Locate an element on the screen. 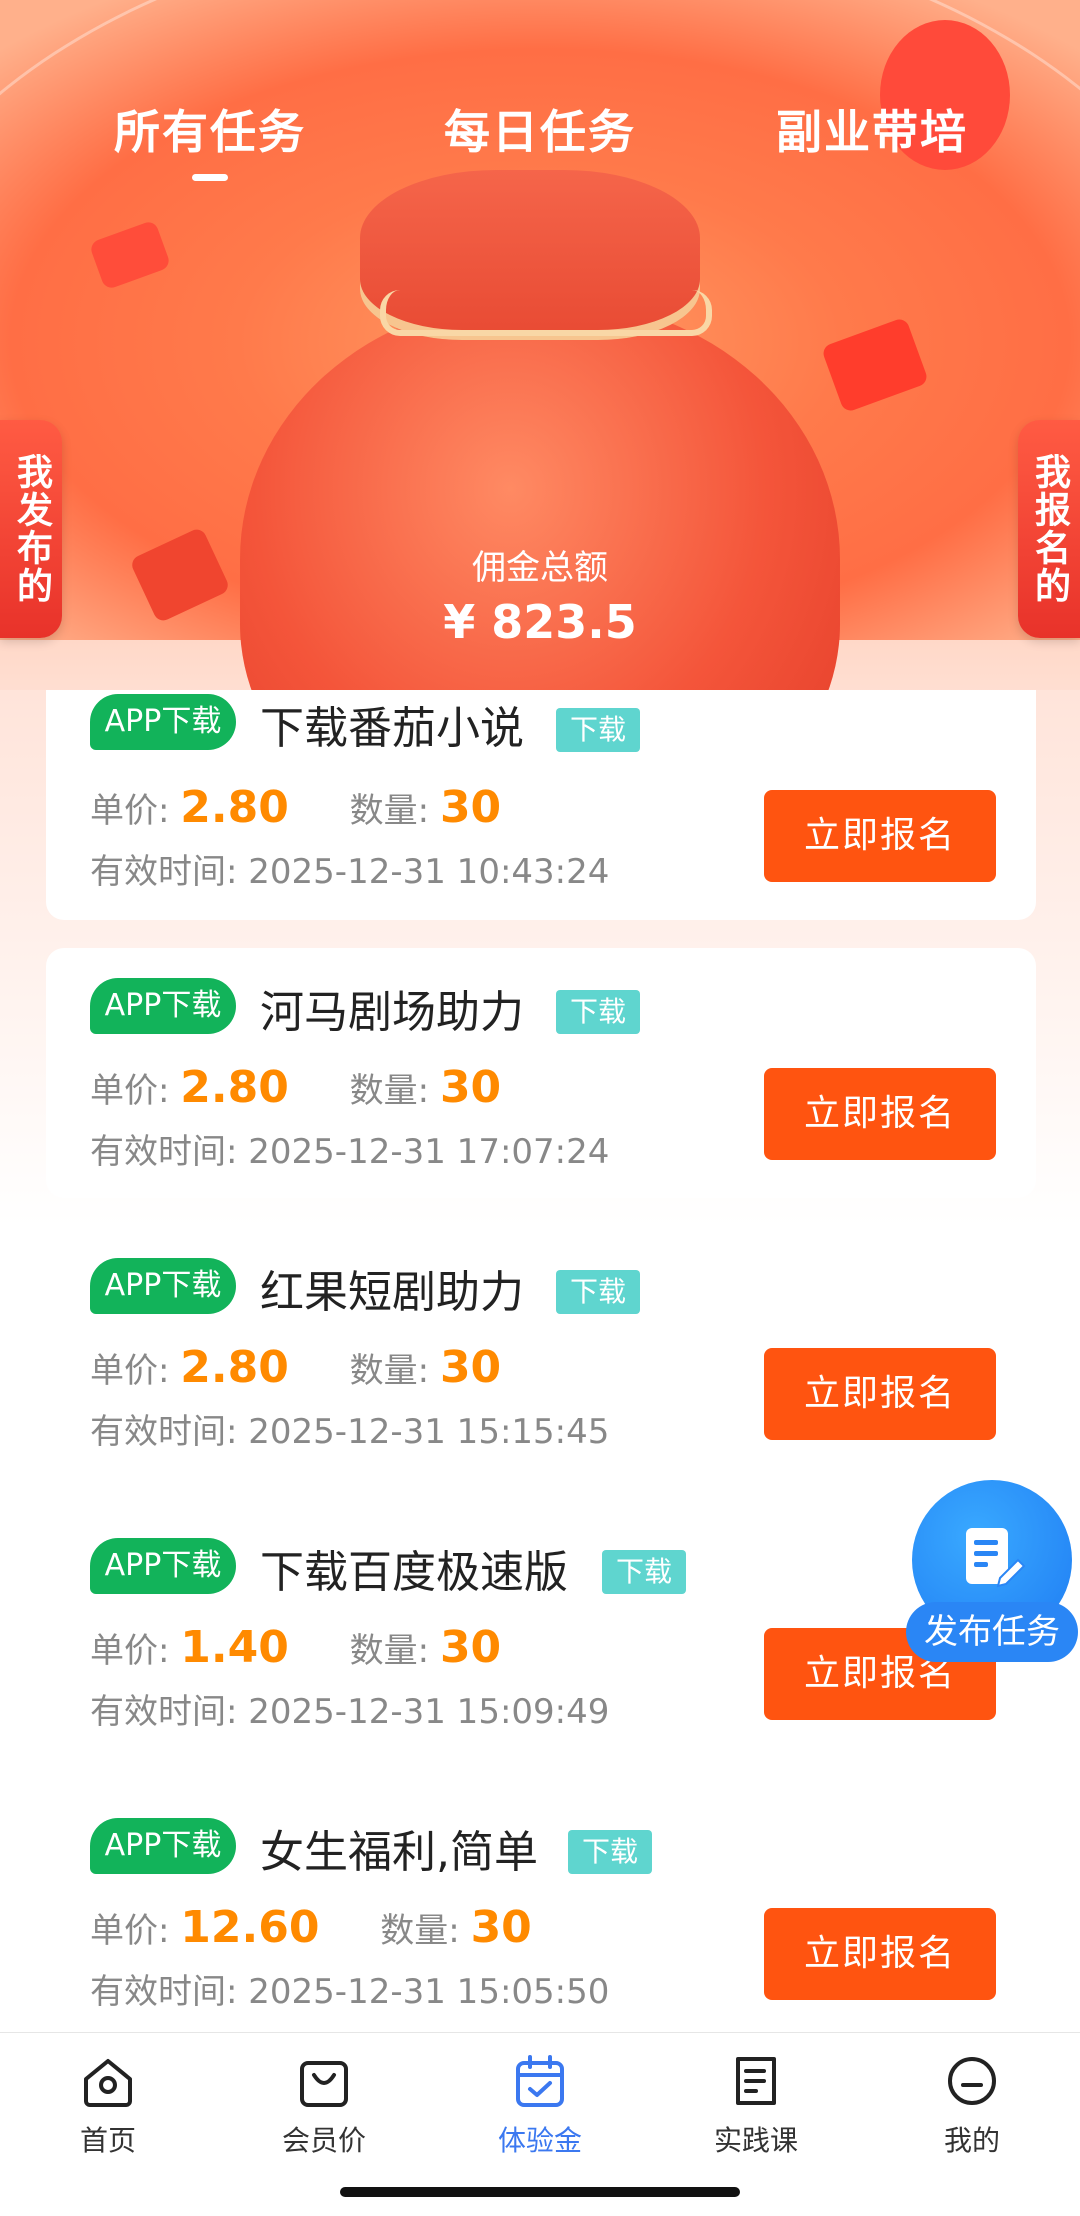 This screenshot has width=1080, height=2216. task-title: 下载番茄小说 is located at coordinates (392, 728).